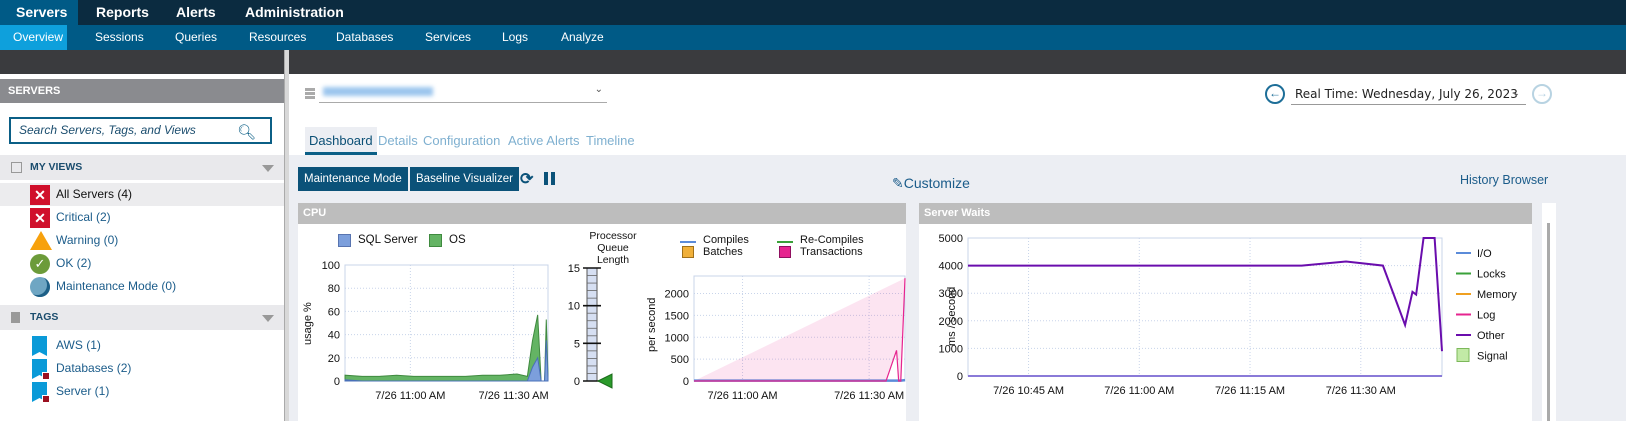  Describe the element at coordinates (1504, 180) in the screenshot. I see `history-browser-link: History Browser` at that location.